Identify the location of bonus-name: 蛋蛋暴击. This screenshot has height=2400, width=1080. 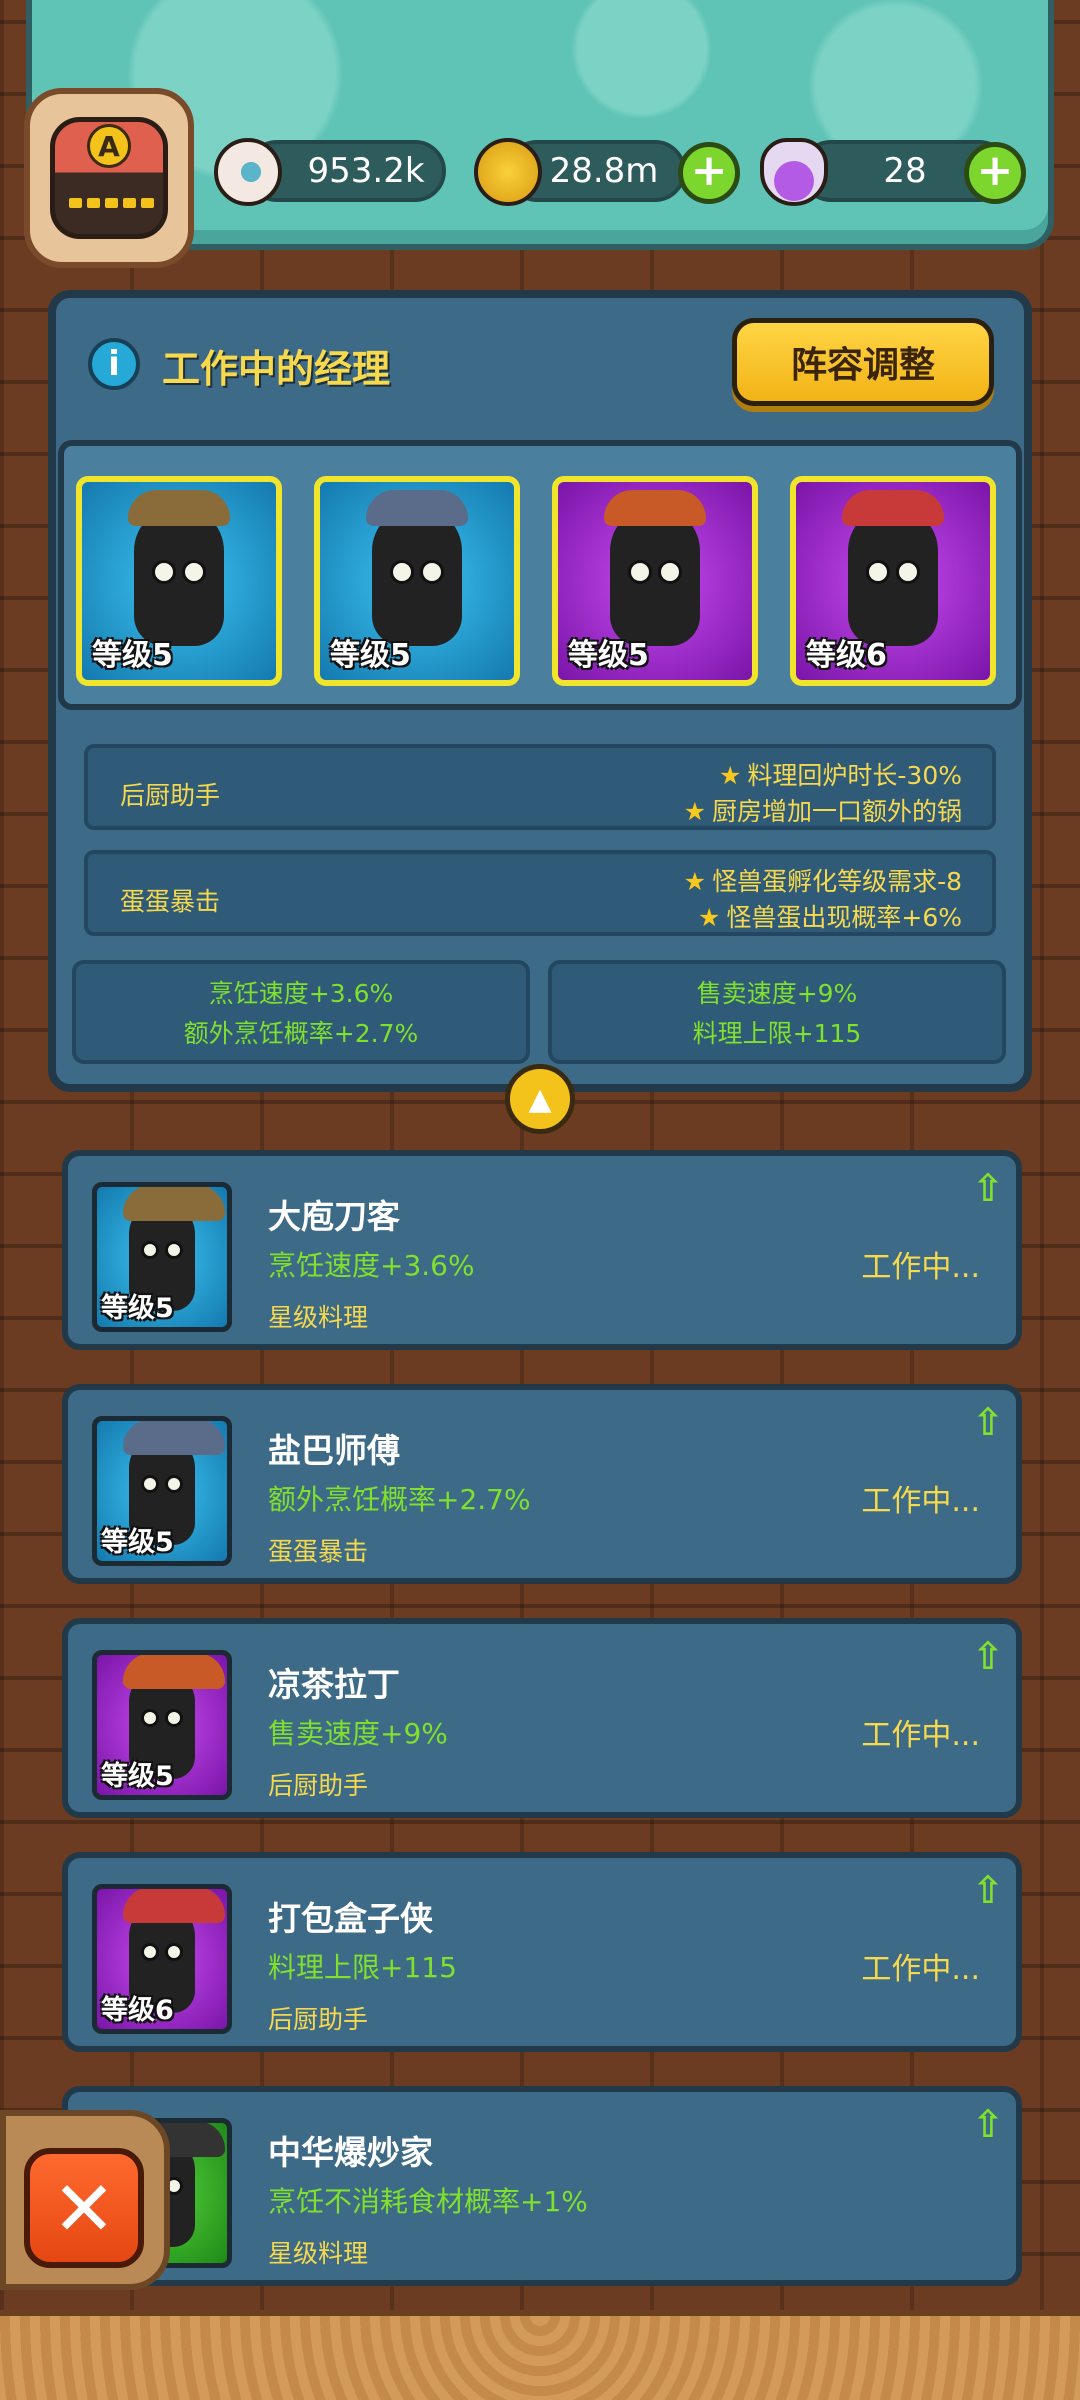
(170, 901).